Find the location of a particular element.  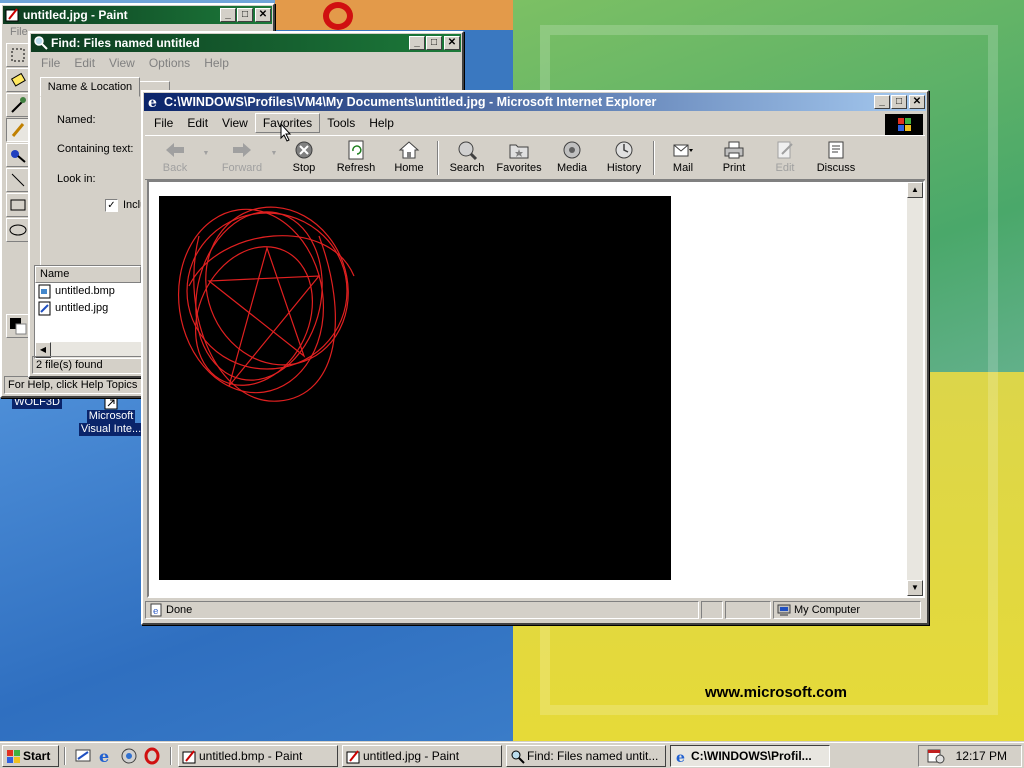

status-panel-blank is located at coordinates (748, 610).